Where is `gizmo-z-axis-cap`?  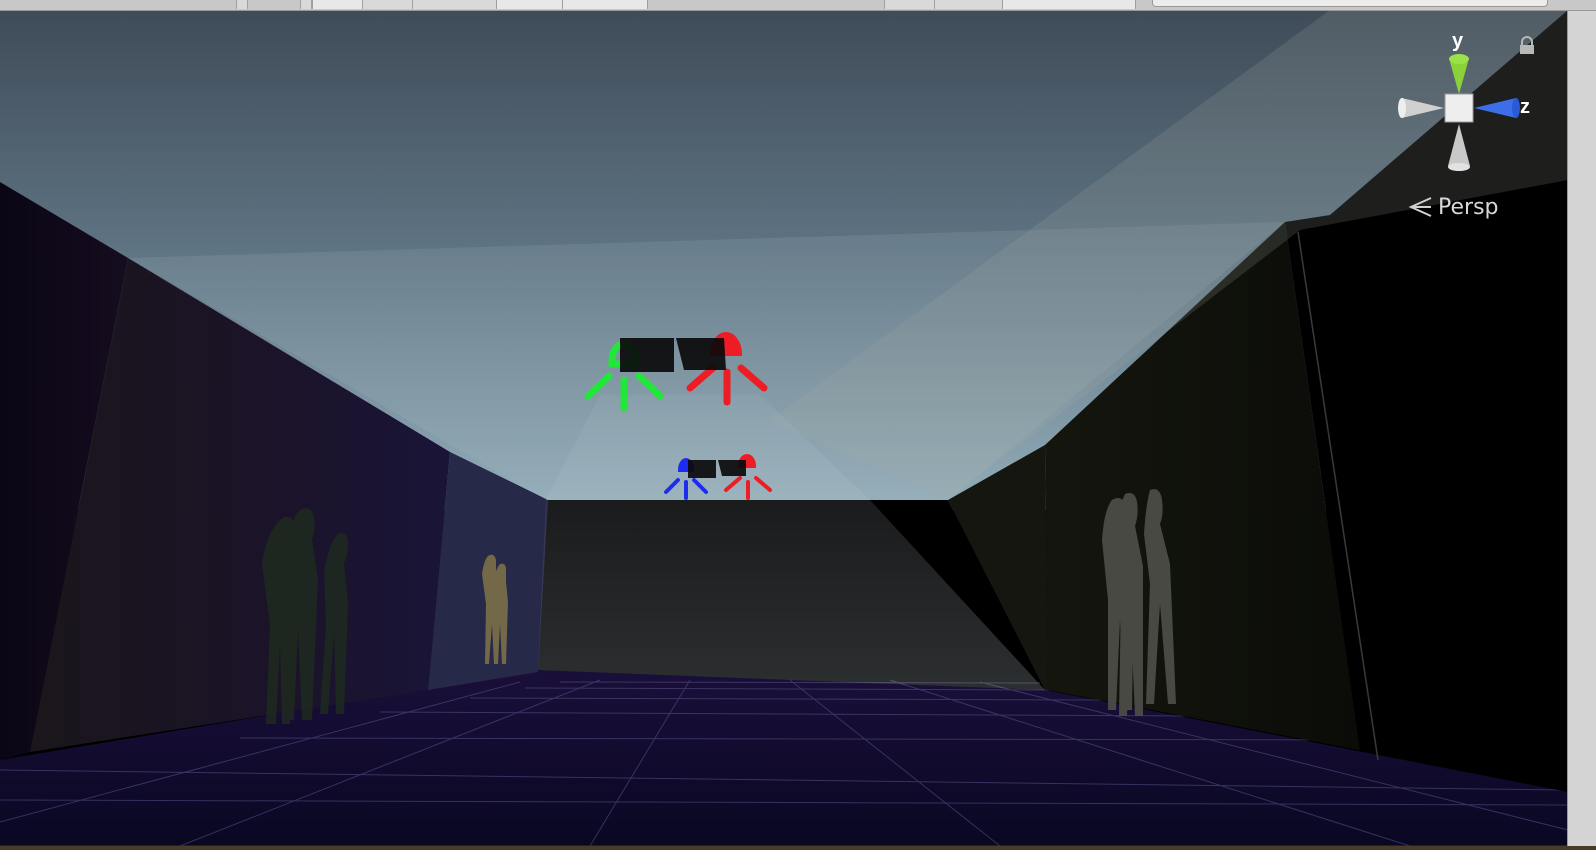
gizmo-z-axis-cap is located at coordinates (1516, 108).